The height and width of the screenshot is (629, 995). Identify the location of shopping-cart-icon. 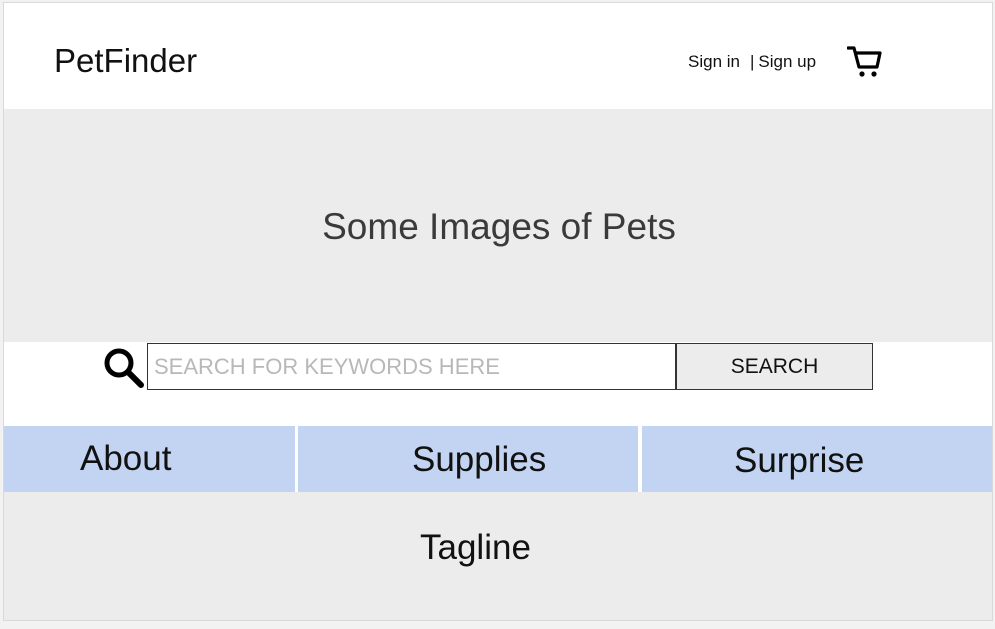
(865, 61).